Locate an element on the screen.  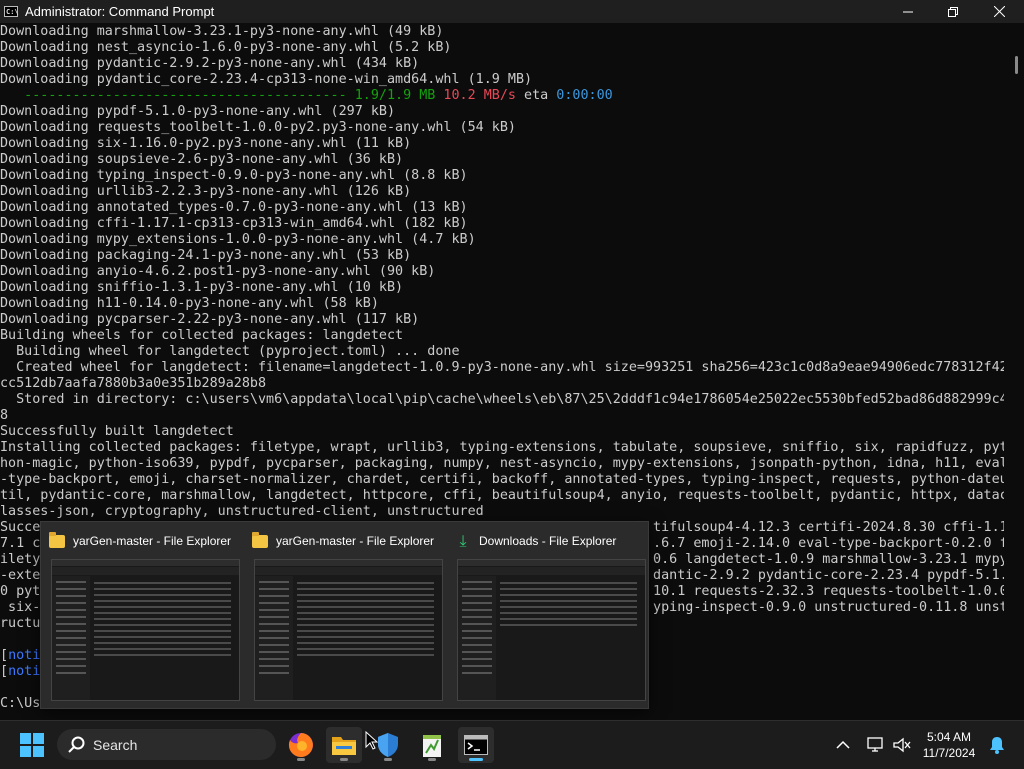
restore-icon is located at coordinates (953, 11).